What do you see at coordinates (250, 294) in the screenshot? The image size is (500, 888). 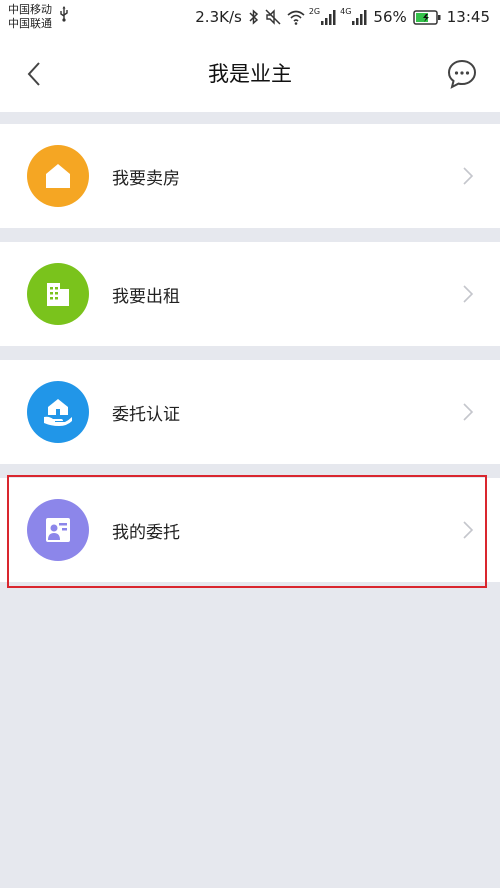 I see `menu-item-rent-out: 我要出租` at bounding box center [250, 294].